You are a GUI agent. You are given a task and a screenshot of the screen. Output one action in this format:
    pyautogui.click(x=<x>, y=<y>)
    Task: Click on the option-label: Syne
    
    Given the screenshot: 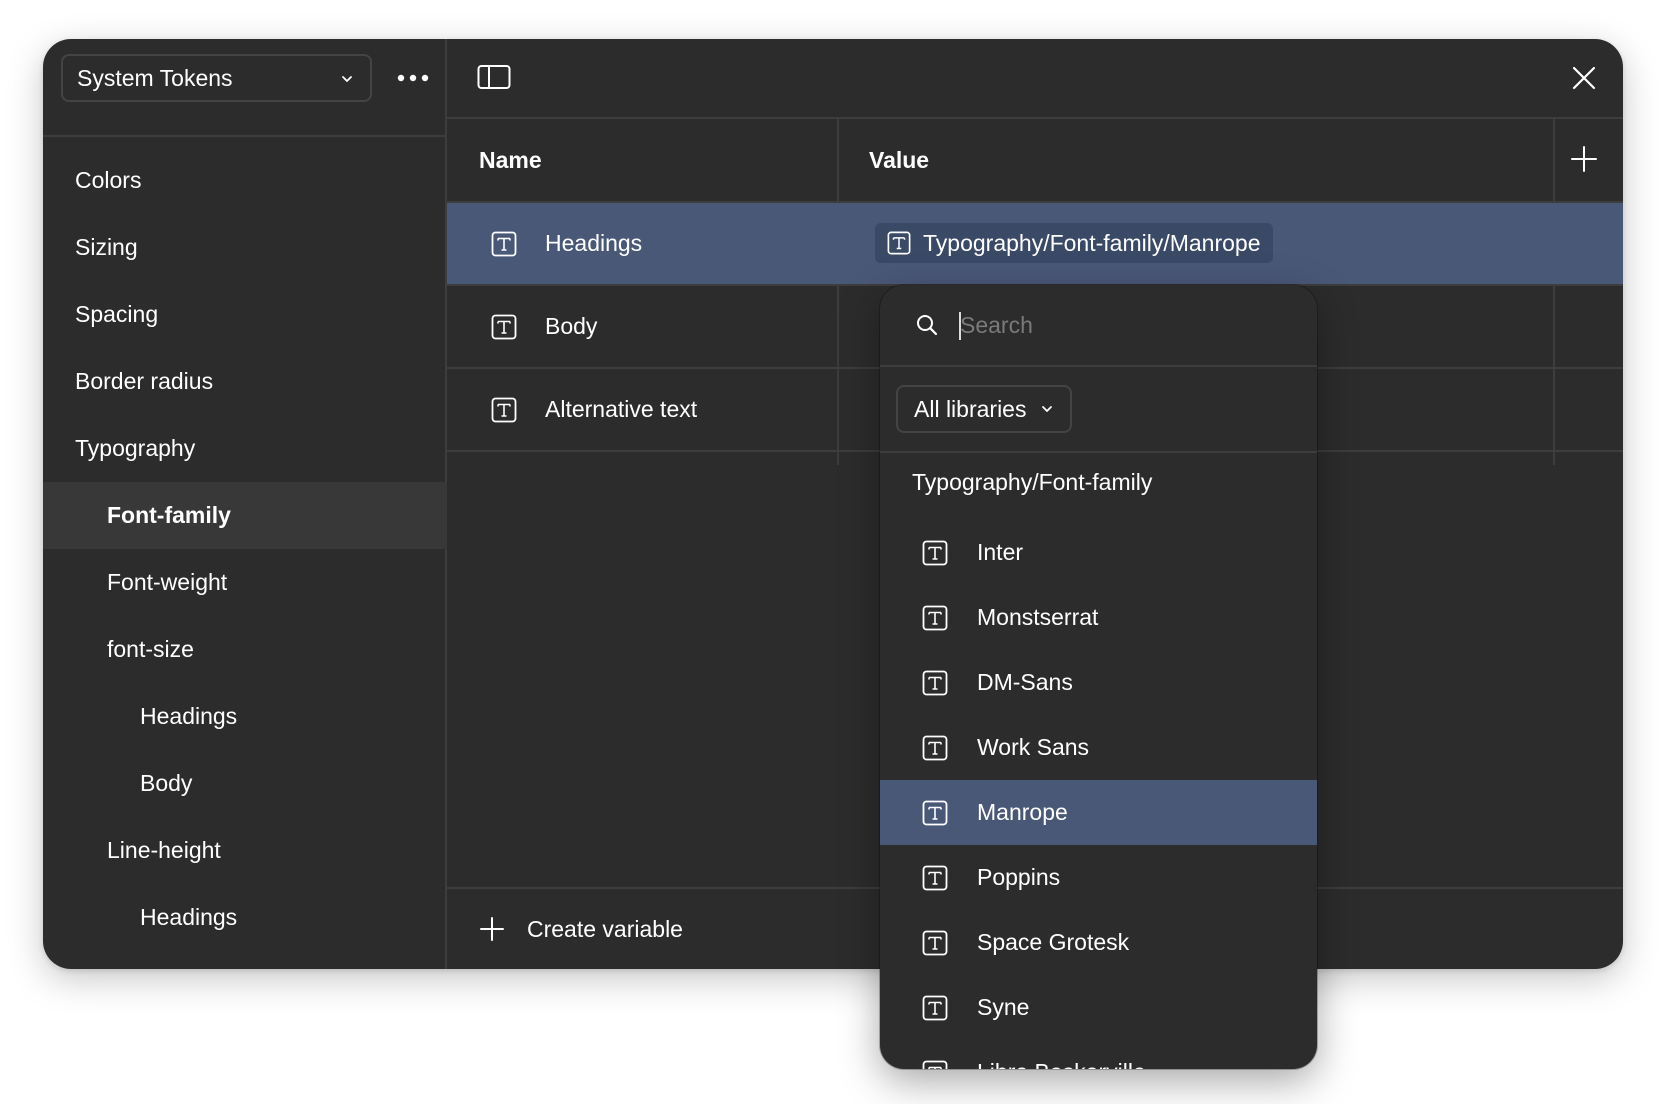 What is the action you would take?
    pyautogui.click(x=1003, y=1007)
    